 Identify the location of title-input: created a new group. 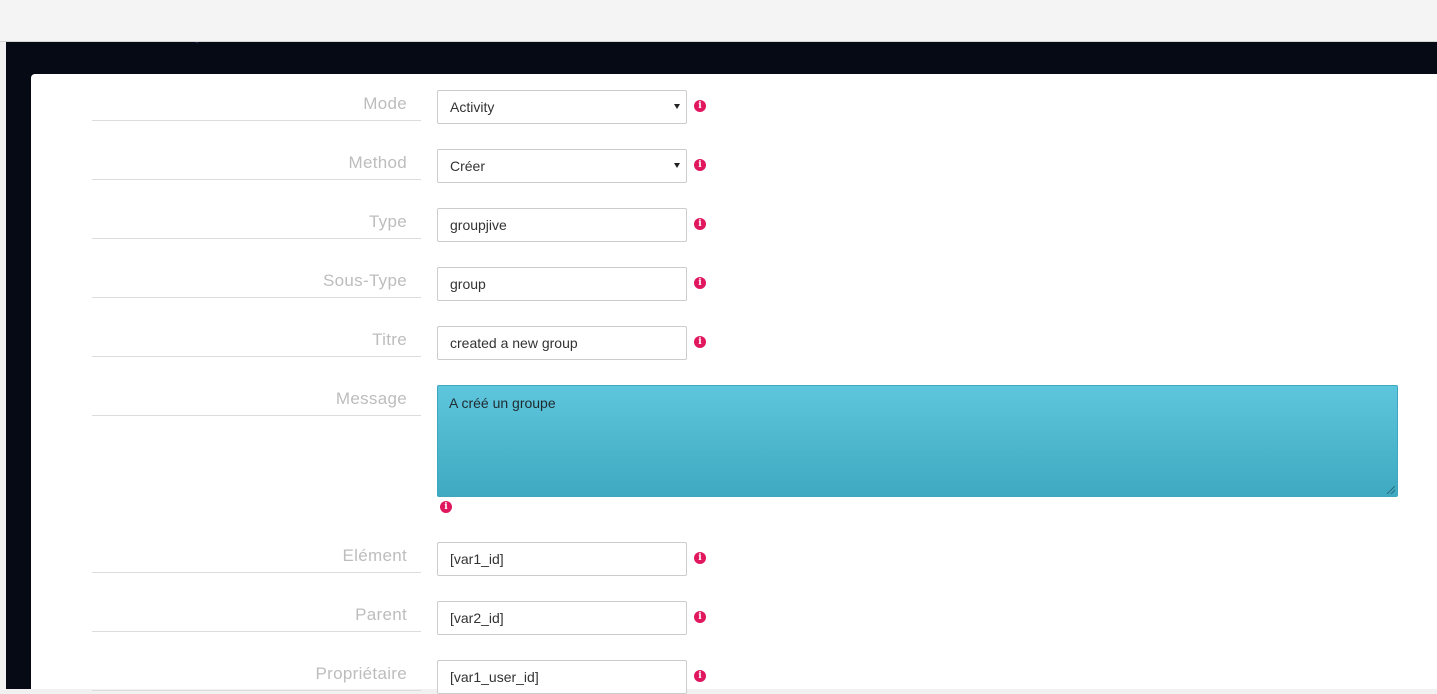
(562, 343).